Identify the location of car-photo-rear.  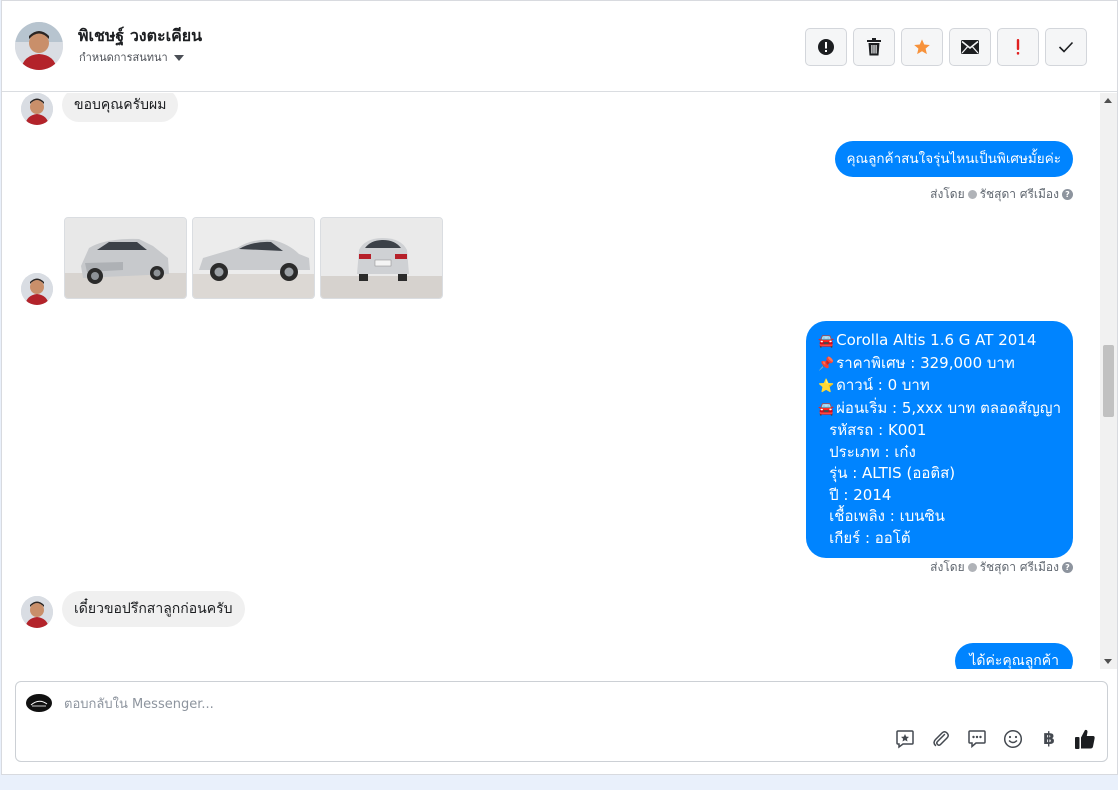
(381, 258).